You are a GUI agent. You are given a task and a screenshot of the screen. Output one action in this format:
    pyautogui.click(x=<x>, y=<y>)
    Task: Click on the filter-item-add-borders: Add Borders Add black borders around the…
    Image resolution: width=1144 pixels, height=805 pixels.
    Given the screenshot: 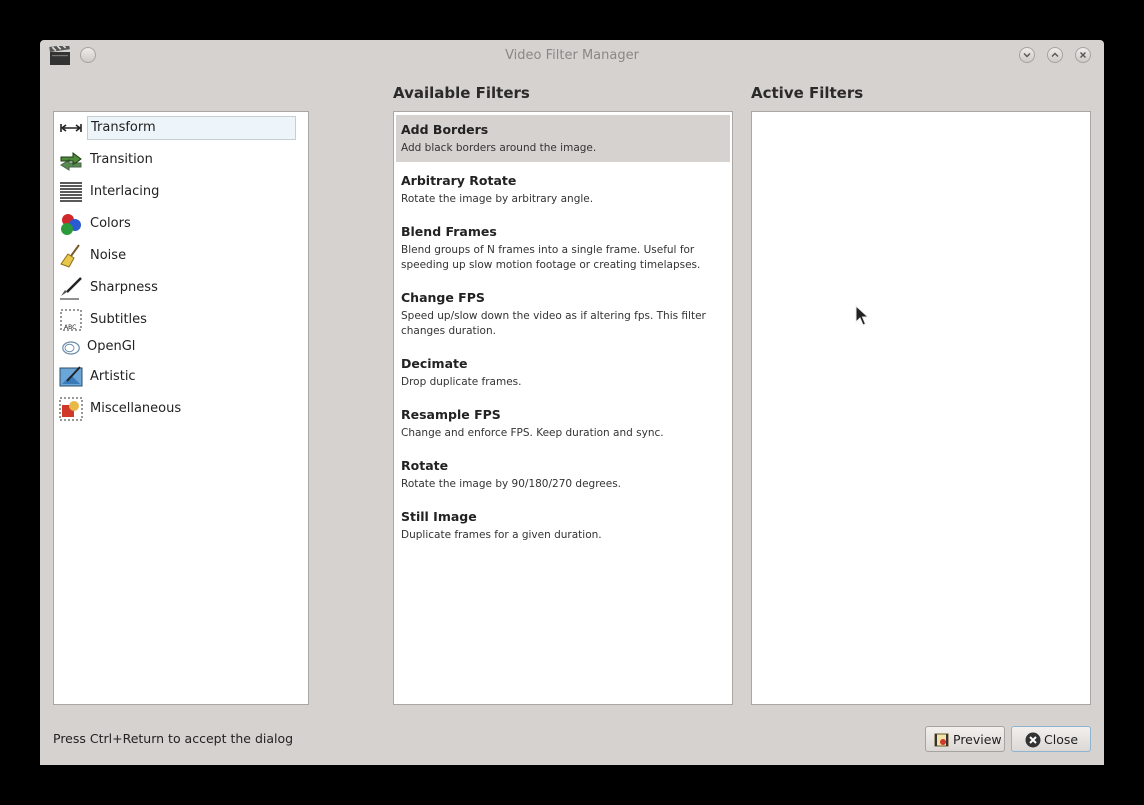 What is the action you would take?
    pyautogui.click(x=563, y=138)
    